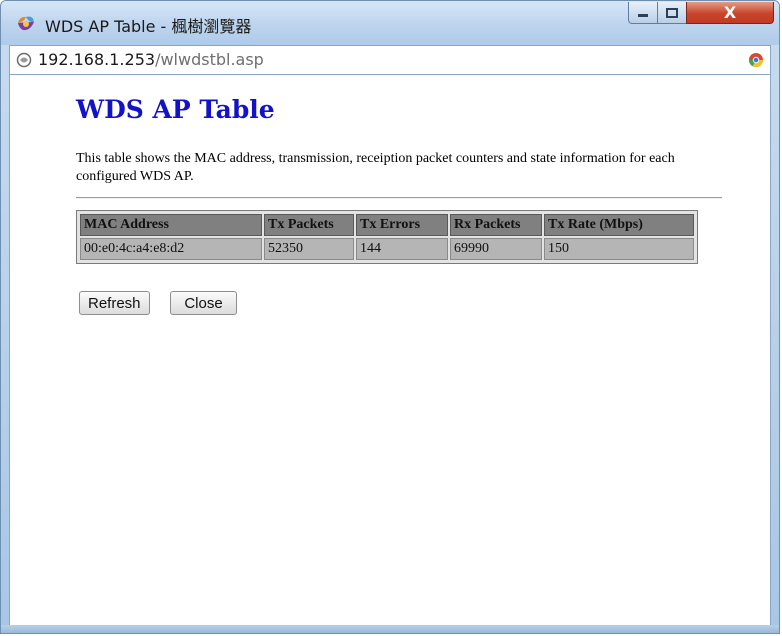 The height and width of the screenshot is (636, 782). I want to click on cell-tx-rate: 150, so click(619, 249).